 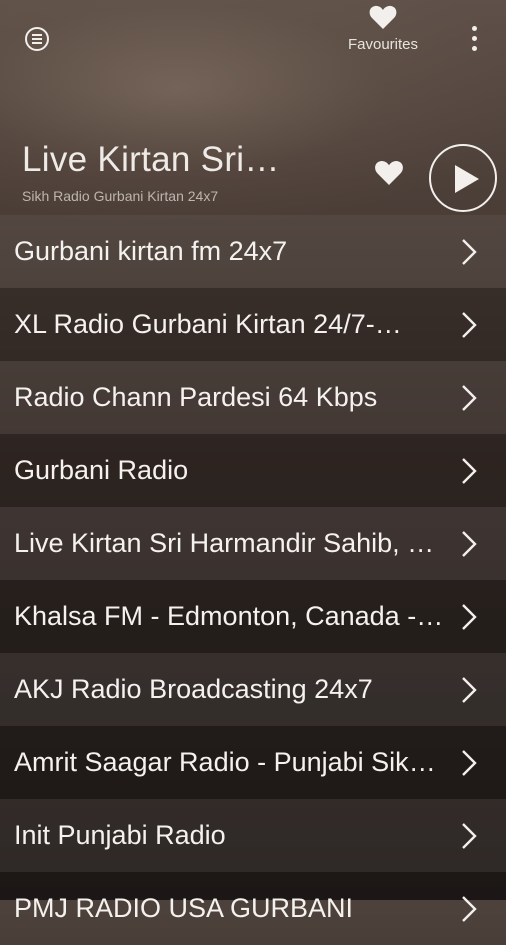 I want to click on station-label: Radio Chann Pardesi 64 Kbps, so click(x=196, y=397).